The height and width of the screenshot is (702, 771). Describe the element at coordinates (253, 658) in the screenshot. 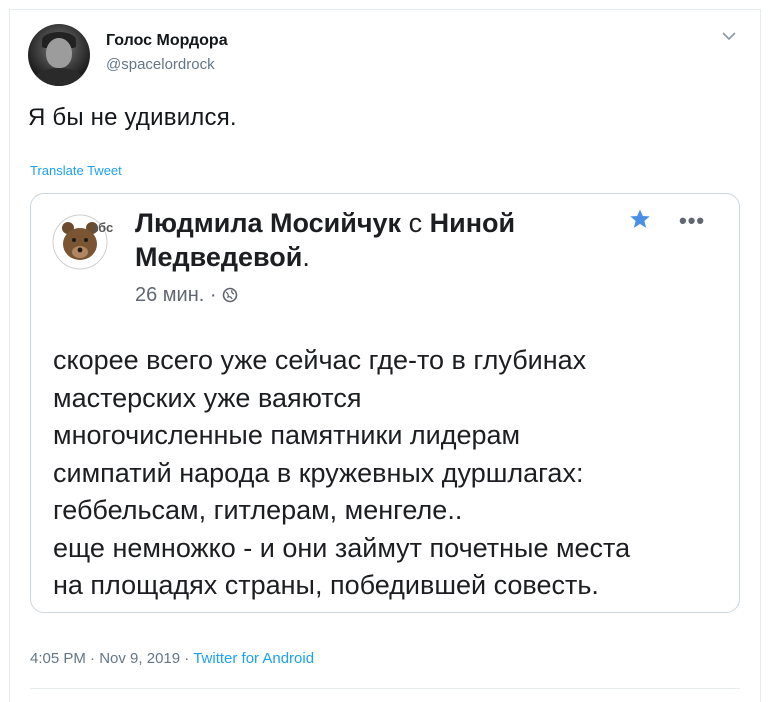

I see `tweet-source-link: Twitter for Android` at that location.